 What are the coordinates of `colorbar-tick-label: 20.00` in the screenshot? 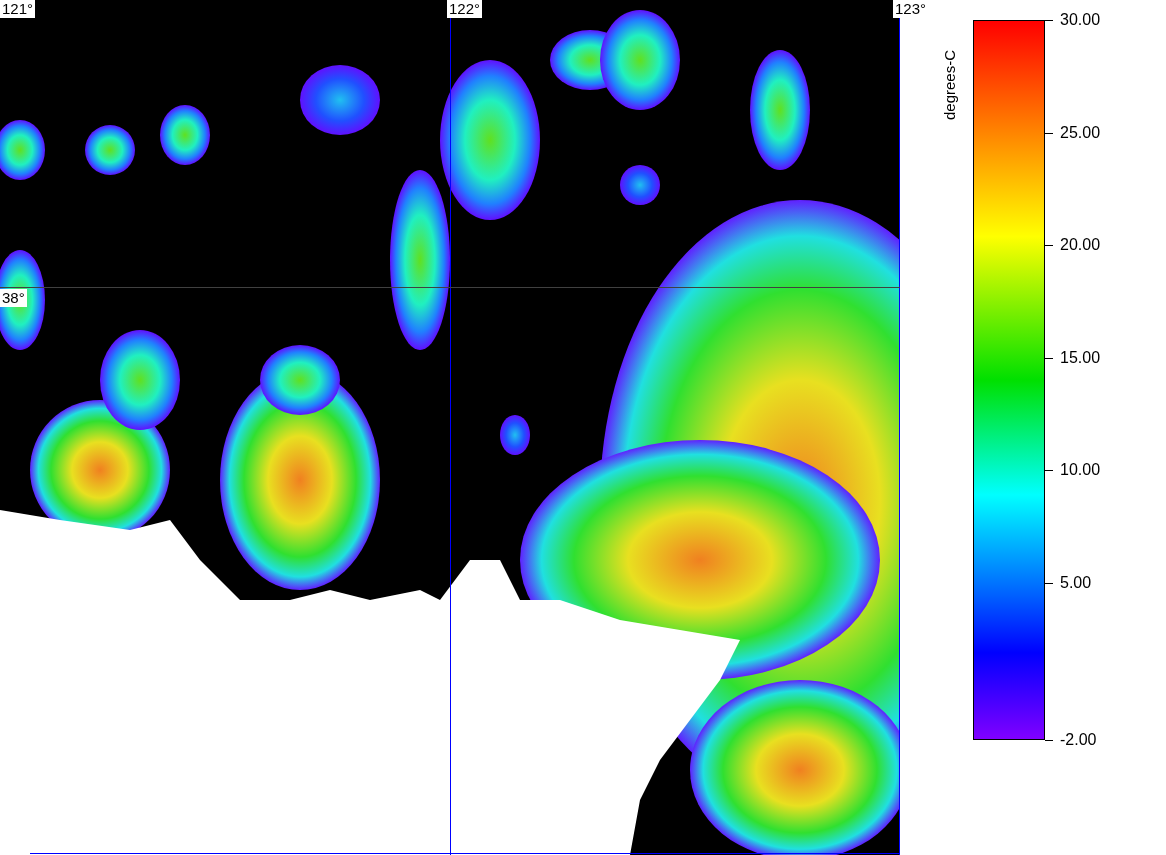 It's located at (1080, 245).